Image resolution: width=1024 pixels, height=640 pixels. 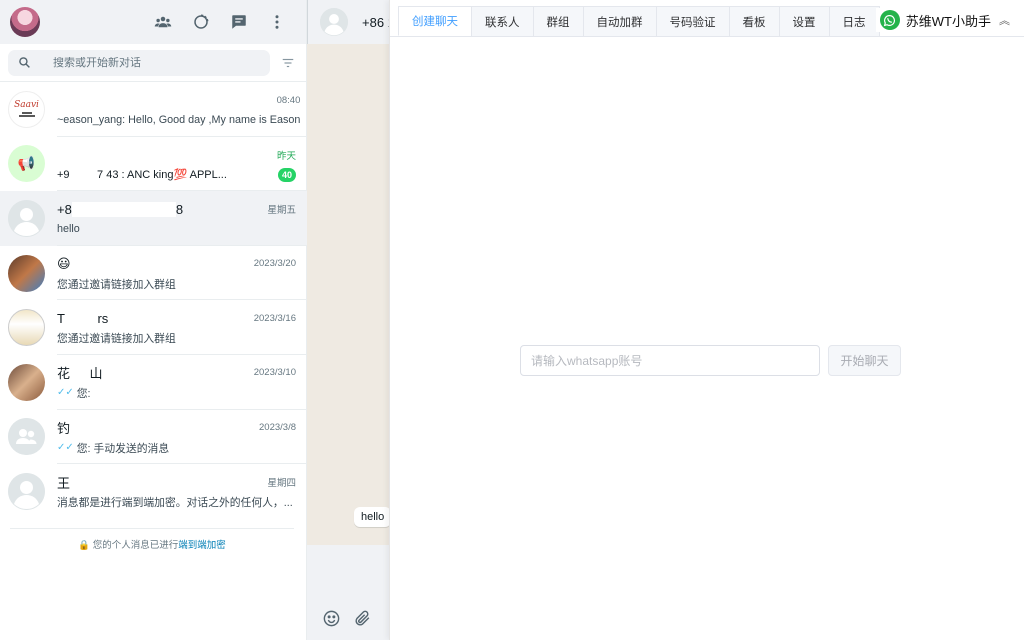 I want to click on chat-item: 📢 昨天 +9xxxxx7 43 : ANC king💯 APPL... 40, so click(x=153, y=164).